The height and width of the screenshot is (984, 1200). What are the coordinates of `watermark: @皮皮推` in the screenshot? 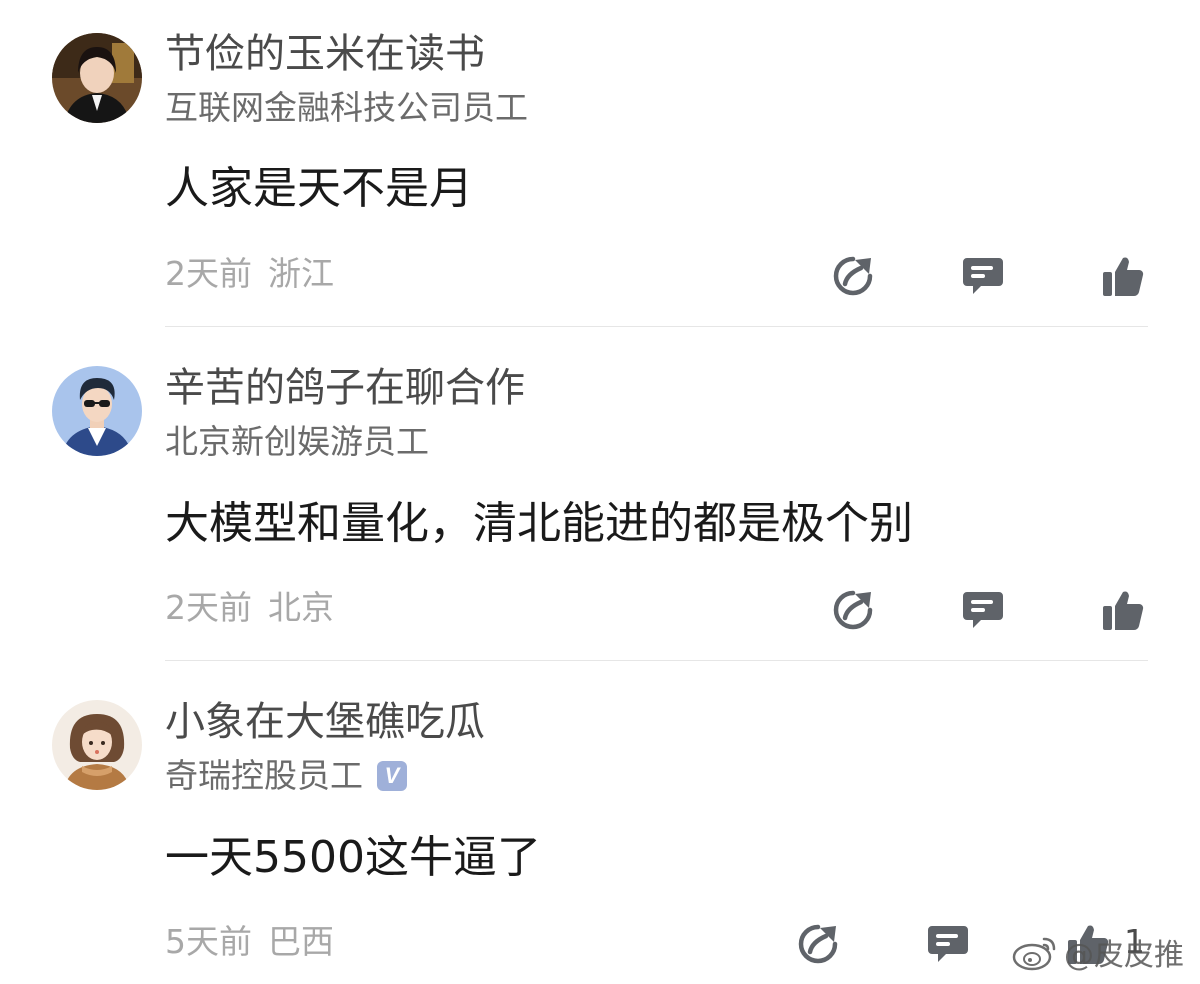 It's located at (1098, 952).